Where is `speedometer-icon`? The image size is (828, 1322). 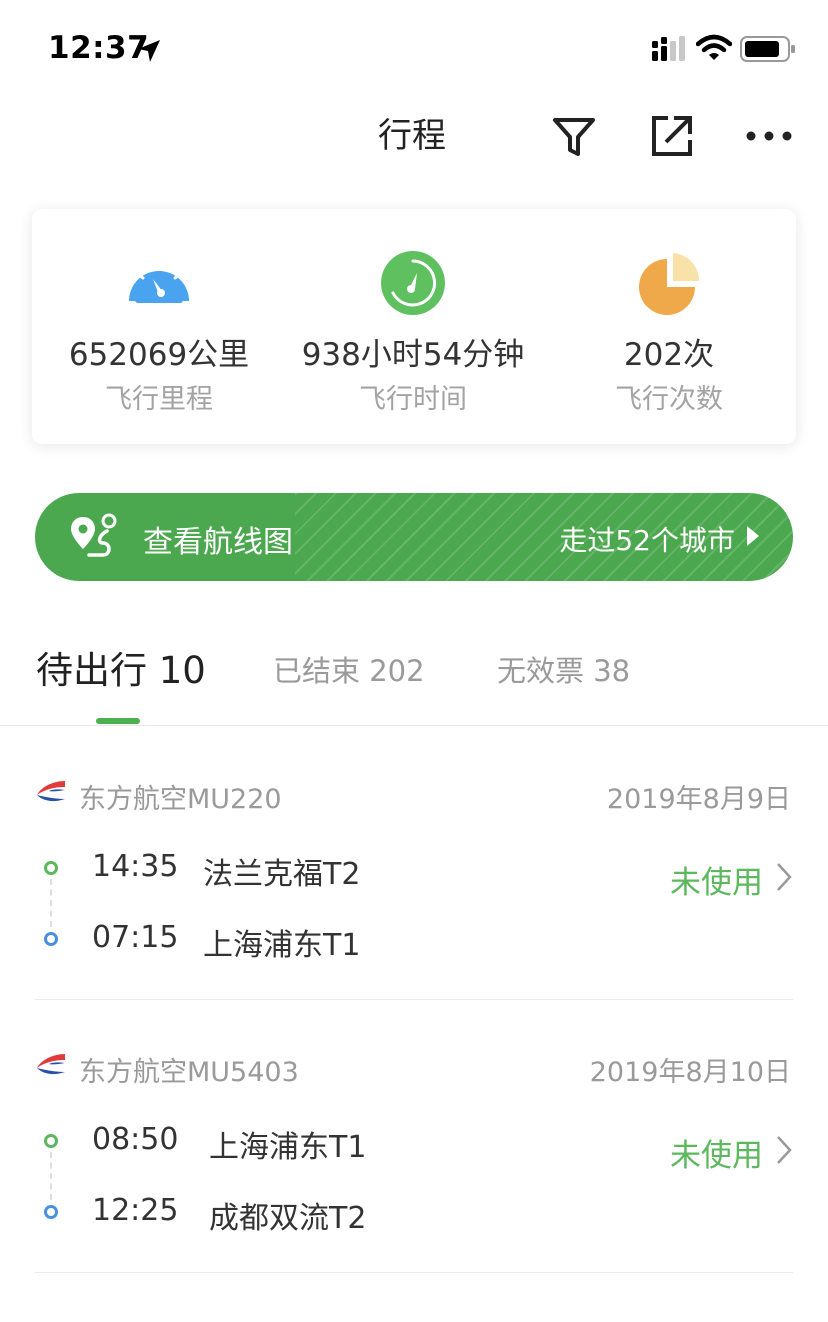
speedometer-icon is located at coordinates (159, 282).